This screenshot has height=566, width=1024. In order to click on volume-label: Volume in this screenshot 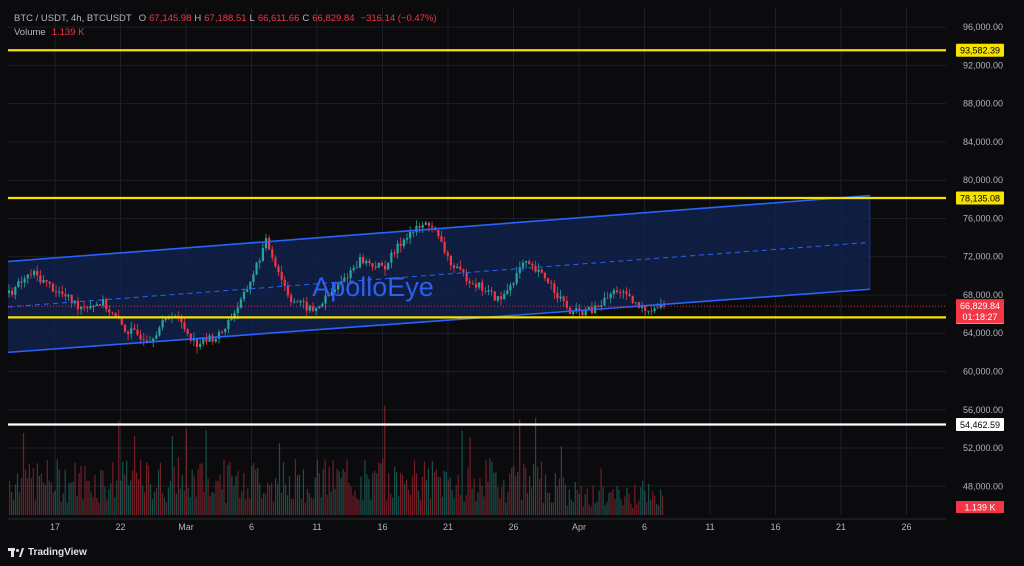, I will do `click(30, 33)`.